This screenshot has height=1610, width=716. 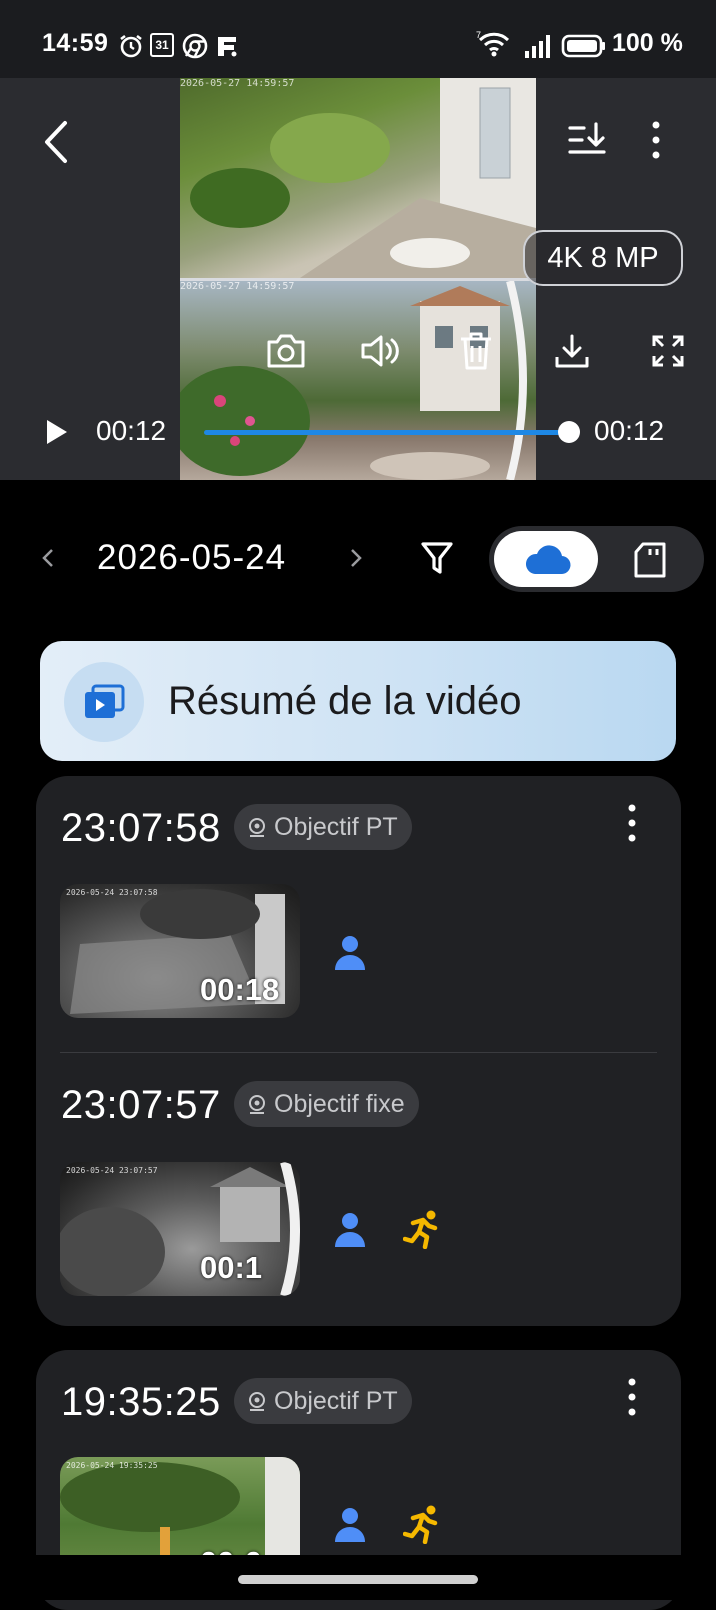 What do you see at coordinates (112, 1170) in the screenshot?
I see `thumb-timestamp: 2026-05-24 23:07:57` at bounding box center [112, 1170].